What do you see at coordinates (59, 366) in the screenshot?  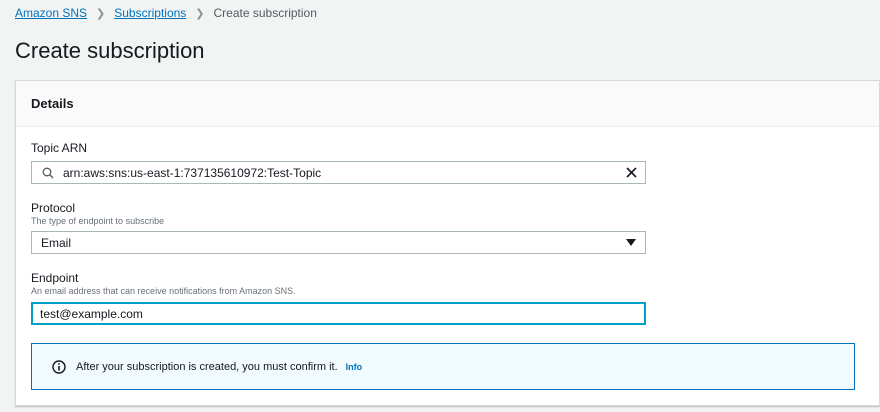 I see `info-icon` at bounding box center [59, 366].